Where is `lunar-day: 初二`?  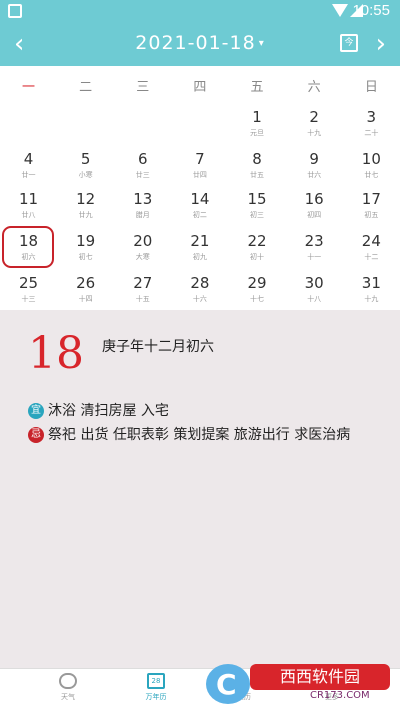
lunar-day: 初二 is located at coordinates (199, 215).